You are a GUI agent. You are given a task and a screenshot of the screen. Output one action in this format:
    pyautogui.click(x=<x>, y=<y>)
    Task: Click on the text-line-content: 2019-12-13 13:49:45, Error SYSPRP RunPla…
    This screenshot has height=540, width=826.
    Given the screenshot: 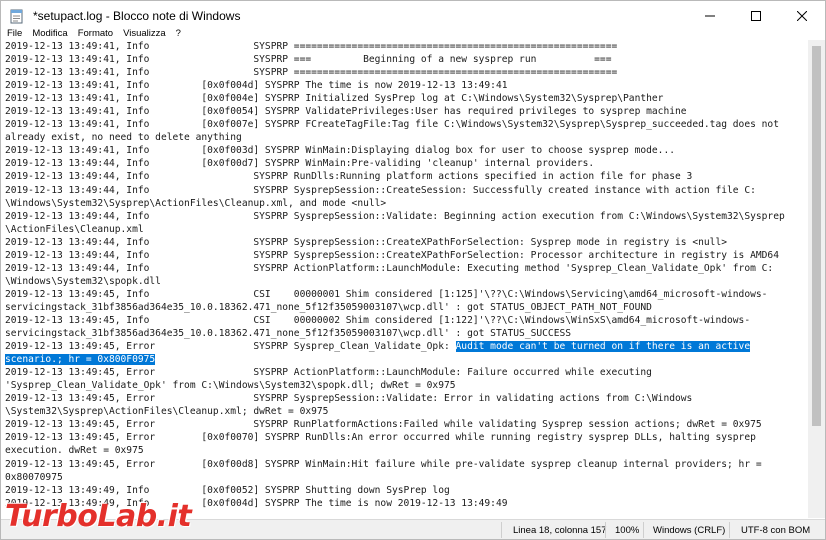 What is the action you would take?
    pyautogui.click(x=383, y=425)
    